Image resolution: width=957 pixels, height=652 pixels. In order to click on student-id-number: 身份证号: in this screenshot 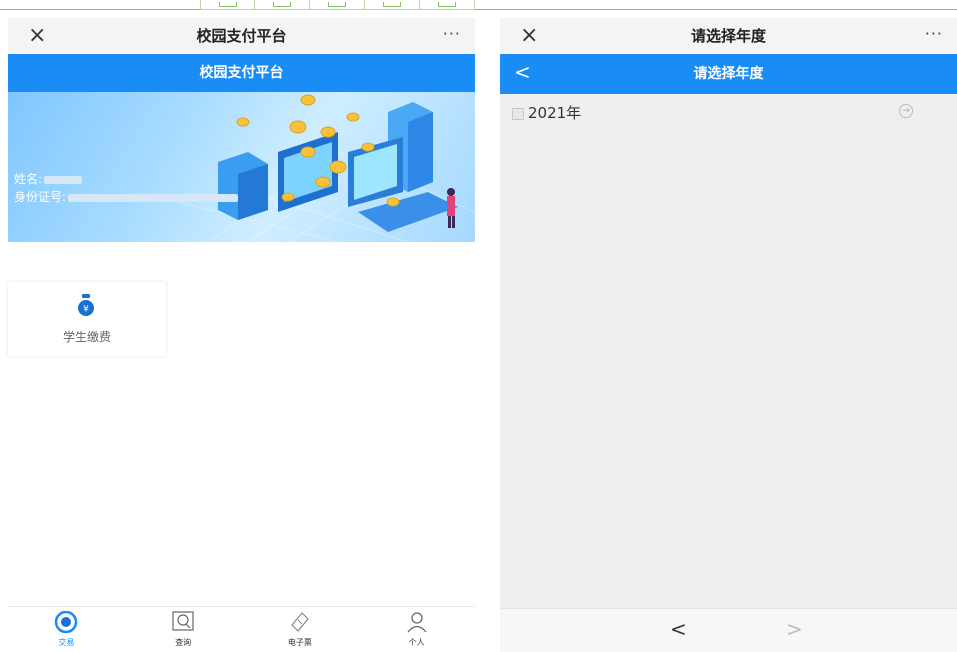, I will do `click(126, 196)`.